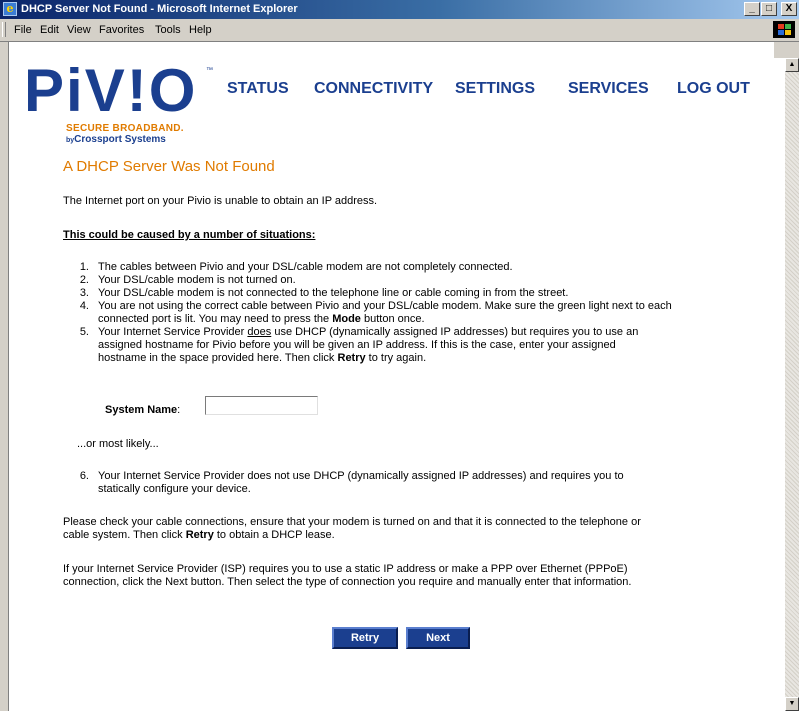 The width and height of the screenshot is (799, 711). I want to click on window-left-border, so click(4, 376).